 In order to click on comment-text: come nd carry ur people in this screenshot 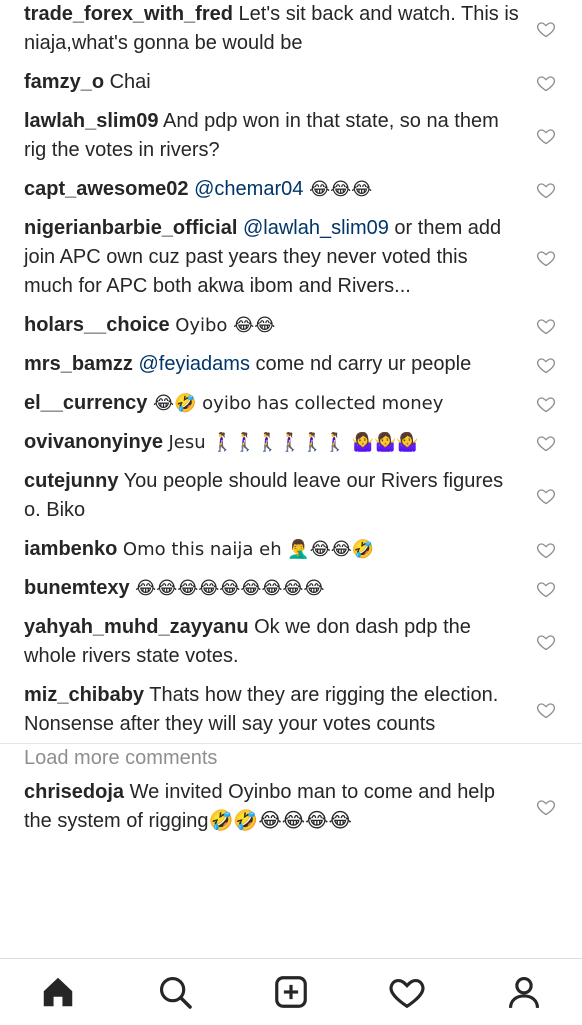, I will do `click(360, 364)`.